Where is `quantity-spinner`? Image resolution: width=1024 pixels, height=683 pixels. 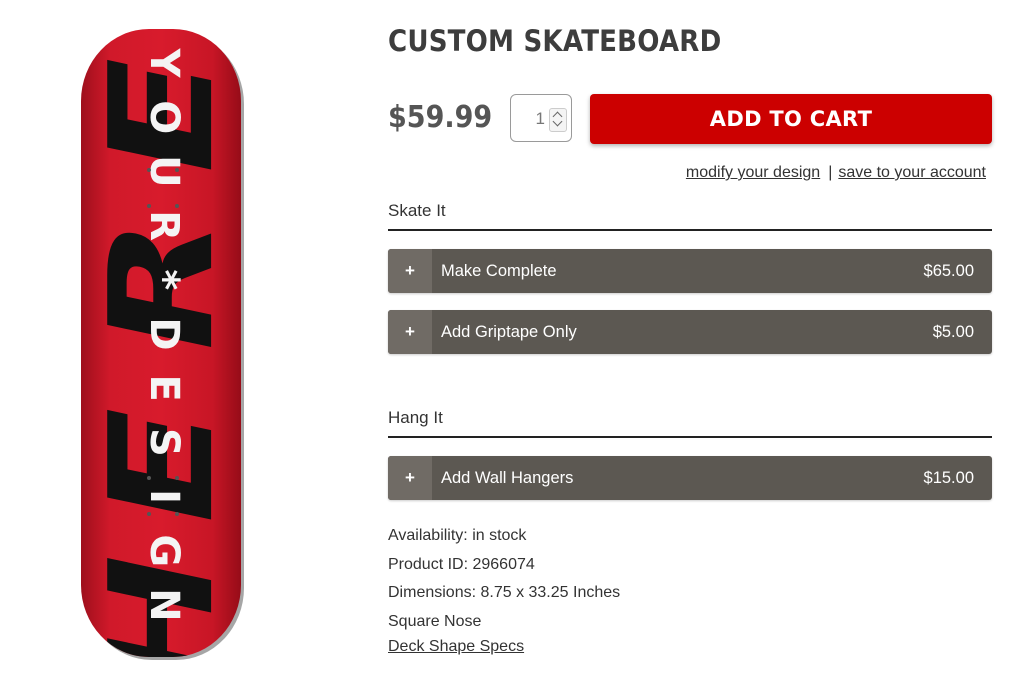 quantity-spinner is located at coordinates (558, 120).